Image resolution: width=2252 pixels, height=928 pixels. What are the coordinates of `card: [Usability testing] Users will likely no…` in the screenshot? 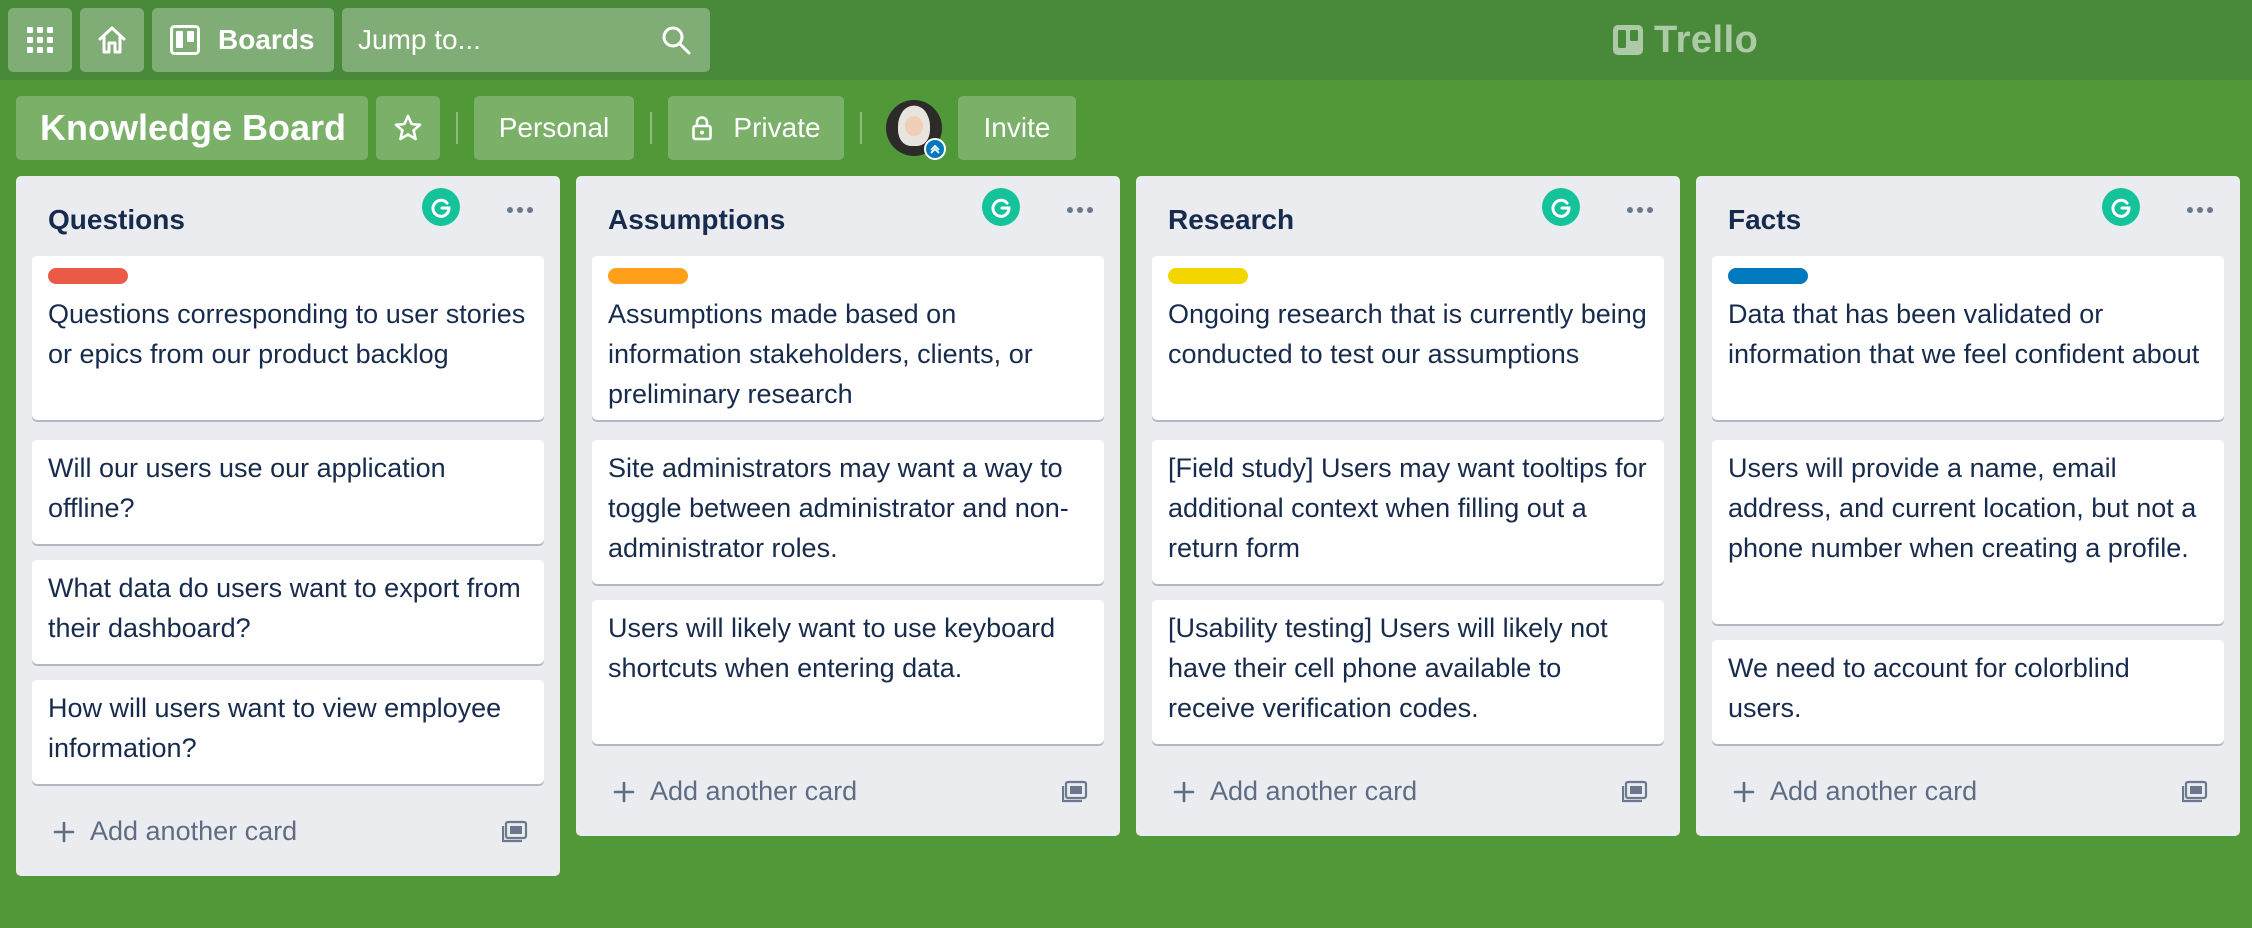 It's located at (1408, 672).